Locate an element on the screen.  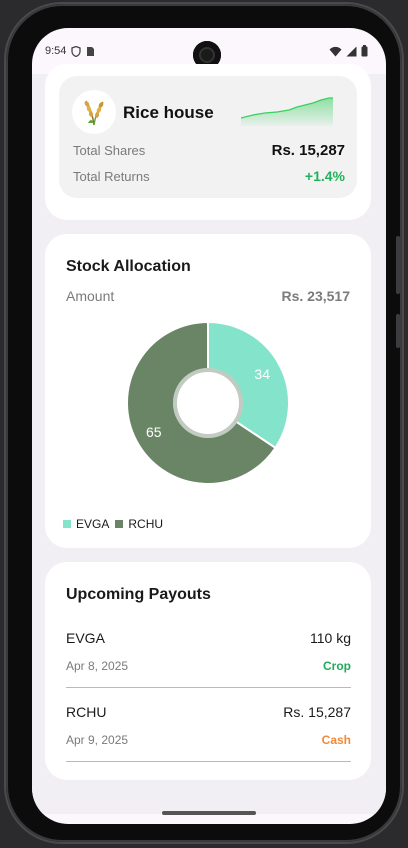
holding-name: Rice house is located at coordinates (168, 112).